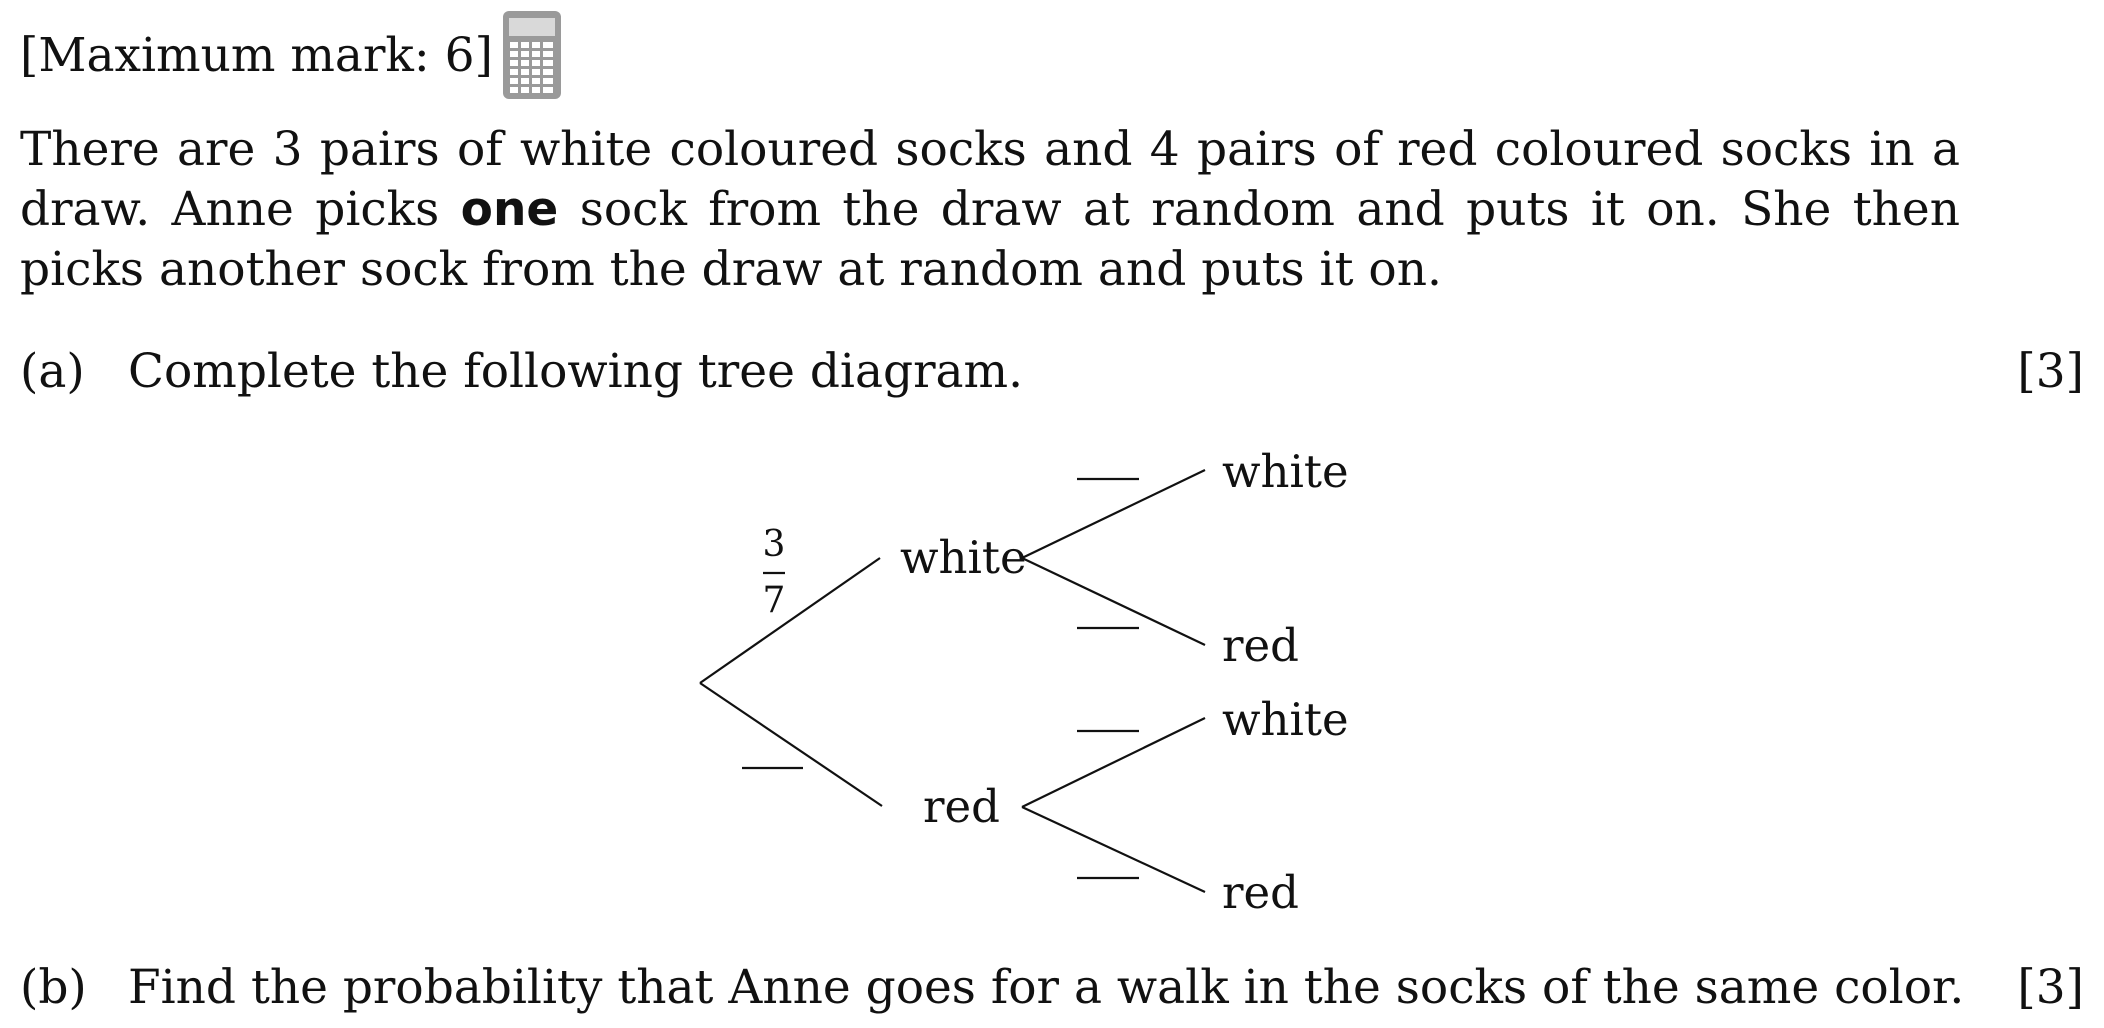  What do you see at coordinates (774, 544) in the screenshot?
I see `fraction-numerator: 3` at bounding box center [774, 544].